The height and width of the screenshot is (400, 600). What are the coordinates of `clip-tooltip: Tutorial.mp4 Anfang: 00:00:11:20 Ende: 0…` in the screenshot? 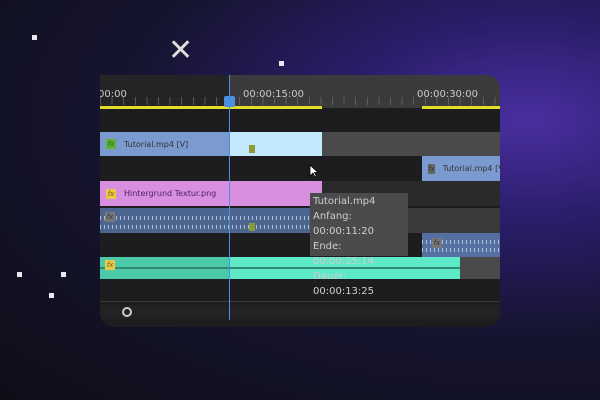 It's located at (359, 245).